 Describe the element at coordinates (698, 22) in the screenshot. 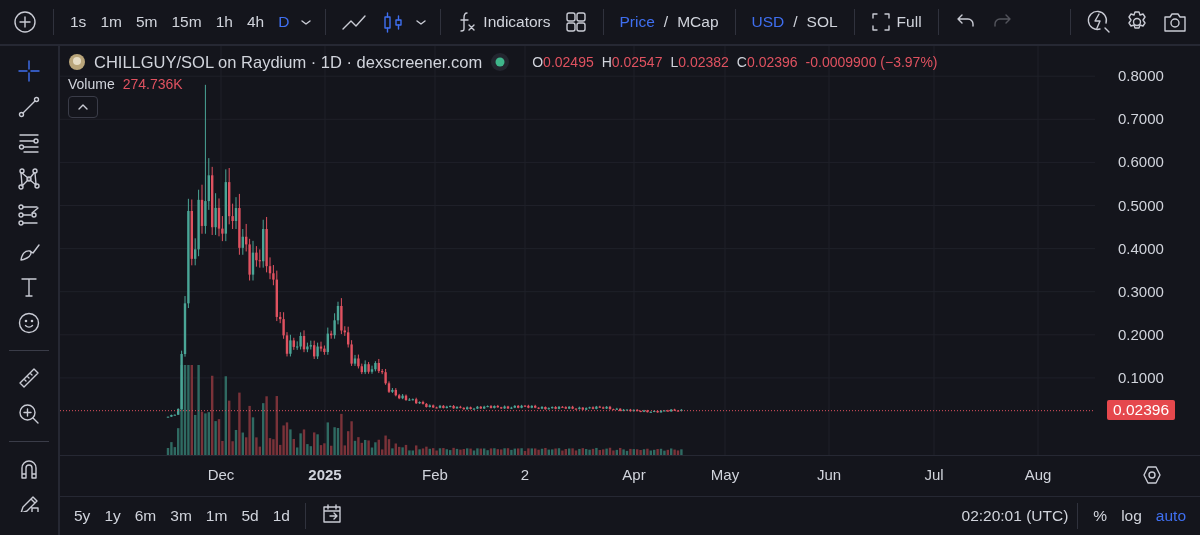

I see `toggle-option: MCap` at that location.